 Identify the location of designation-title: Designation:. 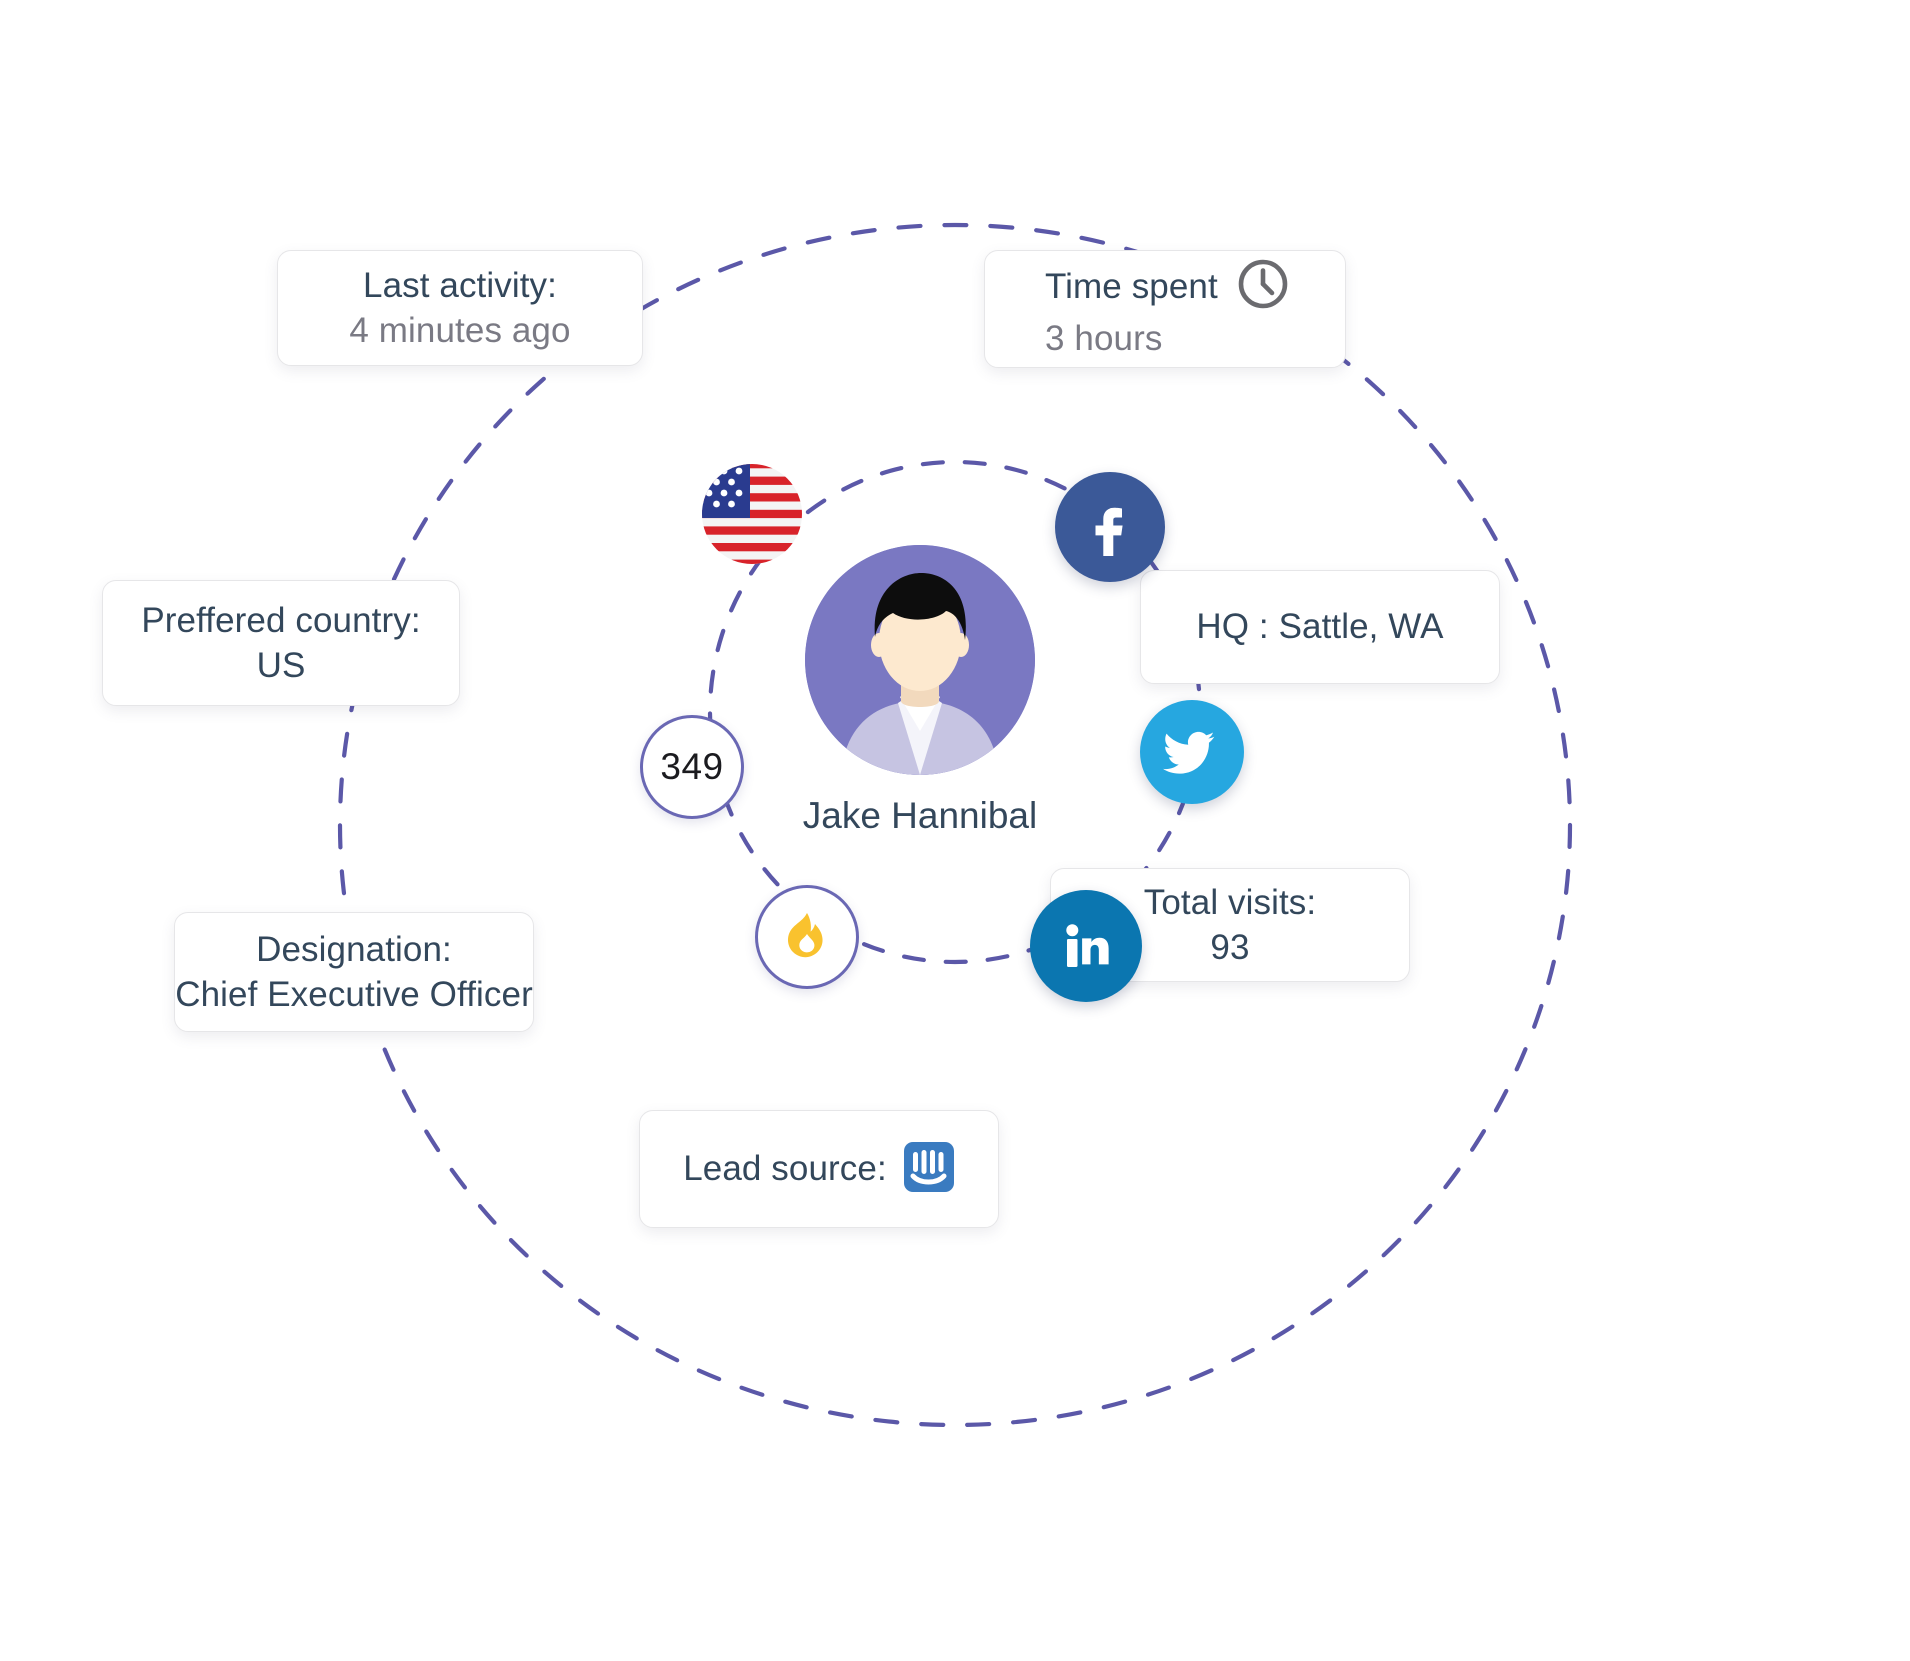
(354, 949).